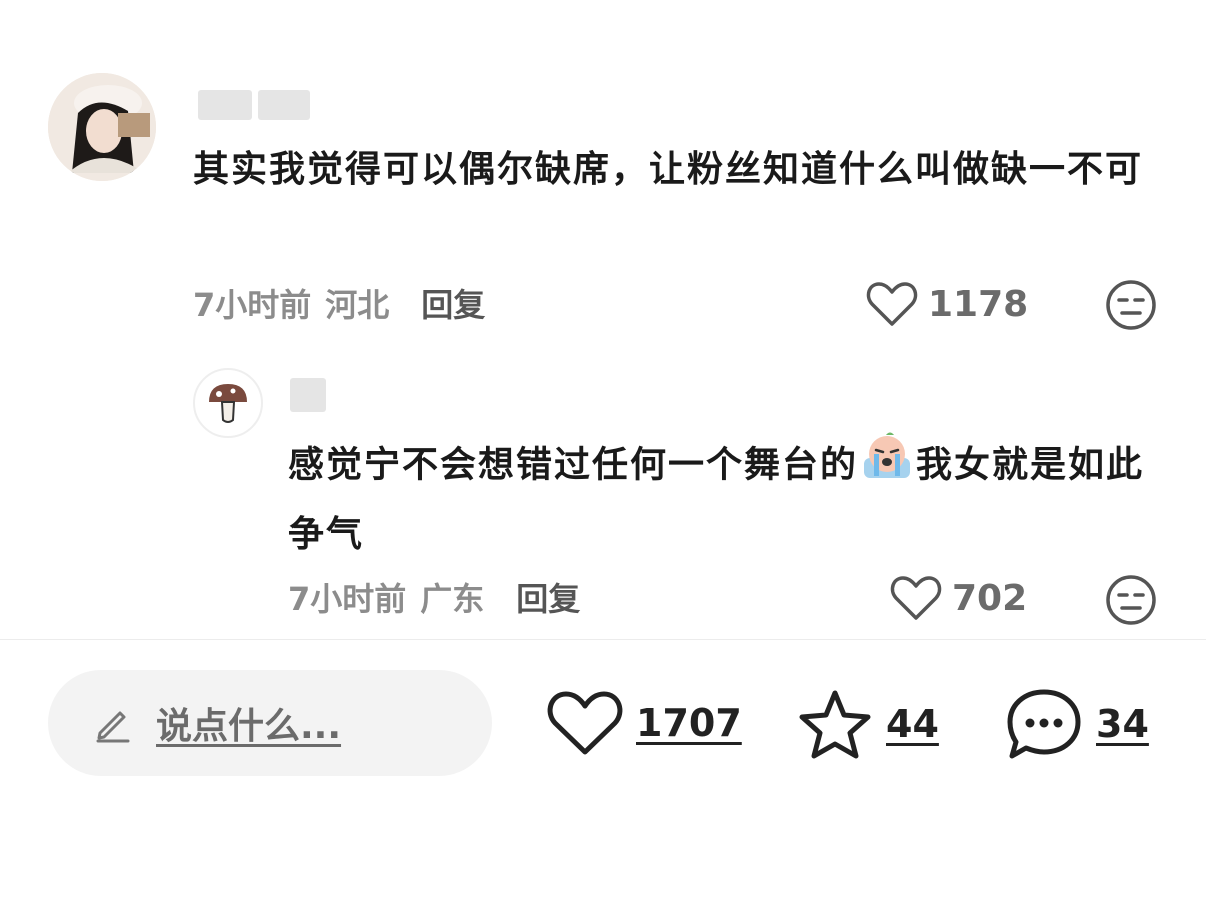  Describe the element at coordinates (573, 465) in the screenshot. I see `comment-body: 感觉宁不会想错过任何一个舞台的` at that location.